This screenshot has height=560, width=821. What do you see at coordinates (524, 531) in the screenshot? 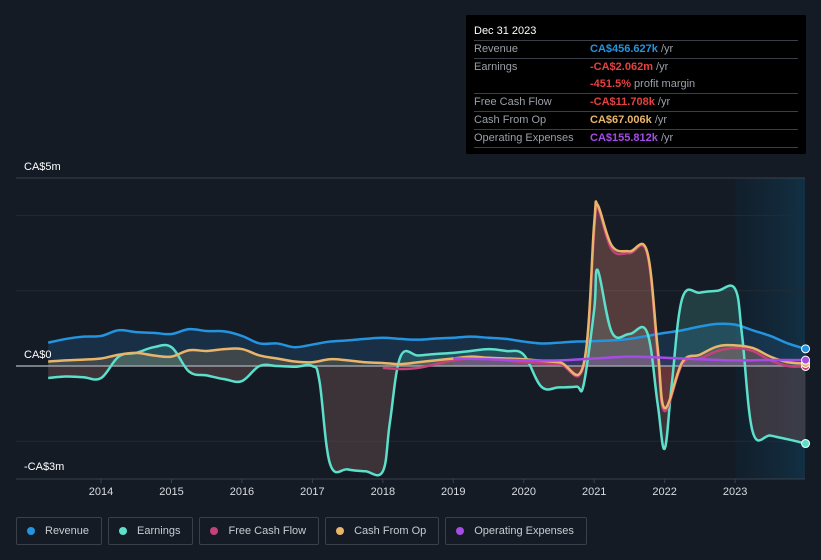
I see `legend-label: Operating Expenses` at bounding box center [524, 531].